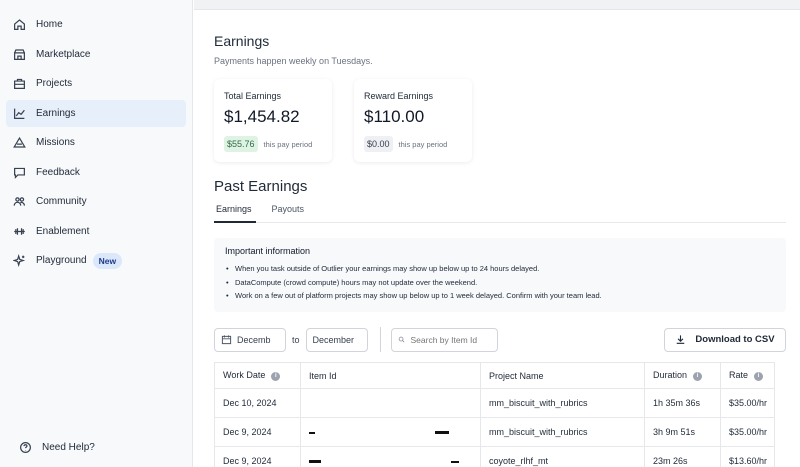  I want to click on sidebar-item-label: Feedback, so click(58, 172).